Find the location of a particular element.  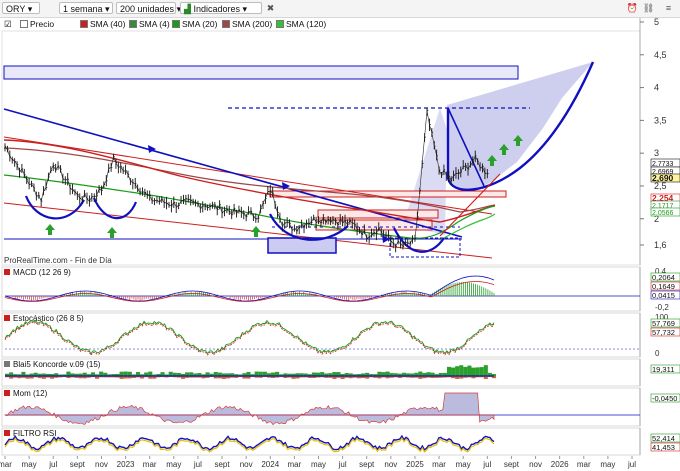

panel-title: MACD (12 26 9) is located at coordinates (42, 272).